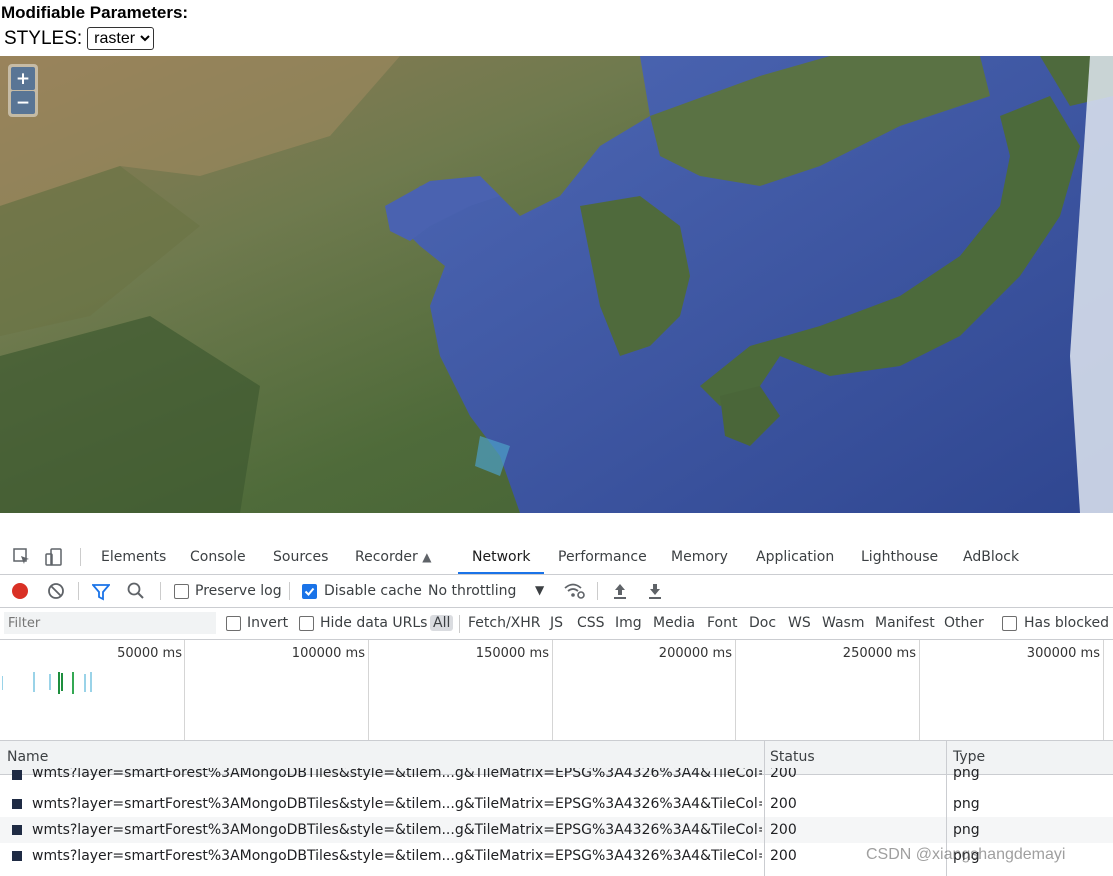 The width and height of the screenshot is (1113, 876). What do you see at coordinates (905, 623) in the screenshot?
I see `filter-type-manifest: Manifest` at bounding box center [905, 623].